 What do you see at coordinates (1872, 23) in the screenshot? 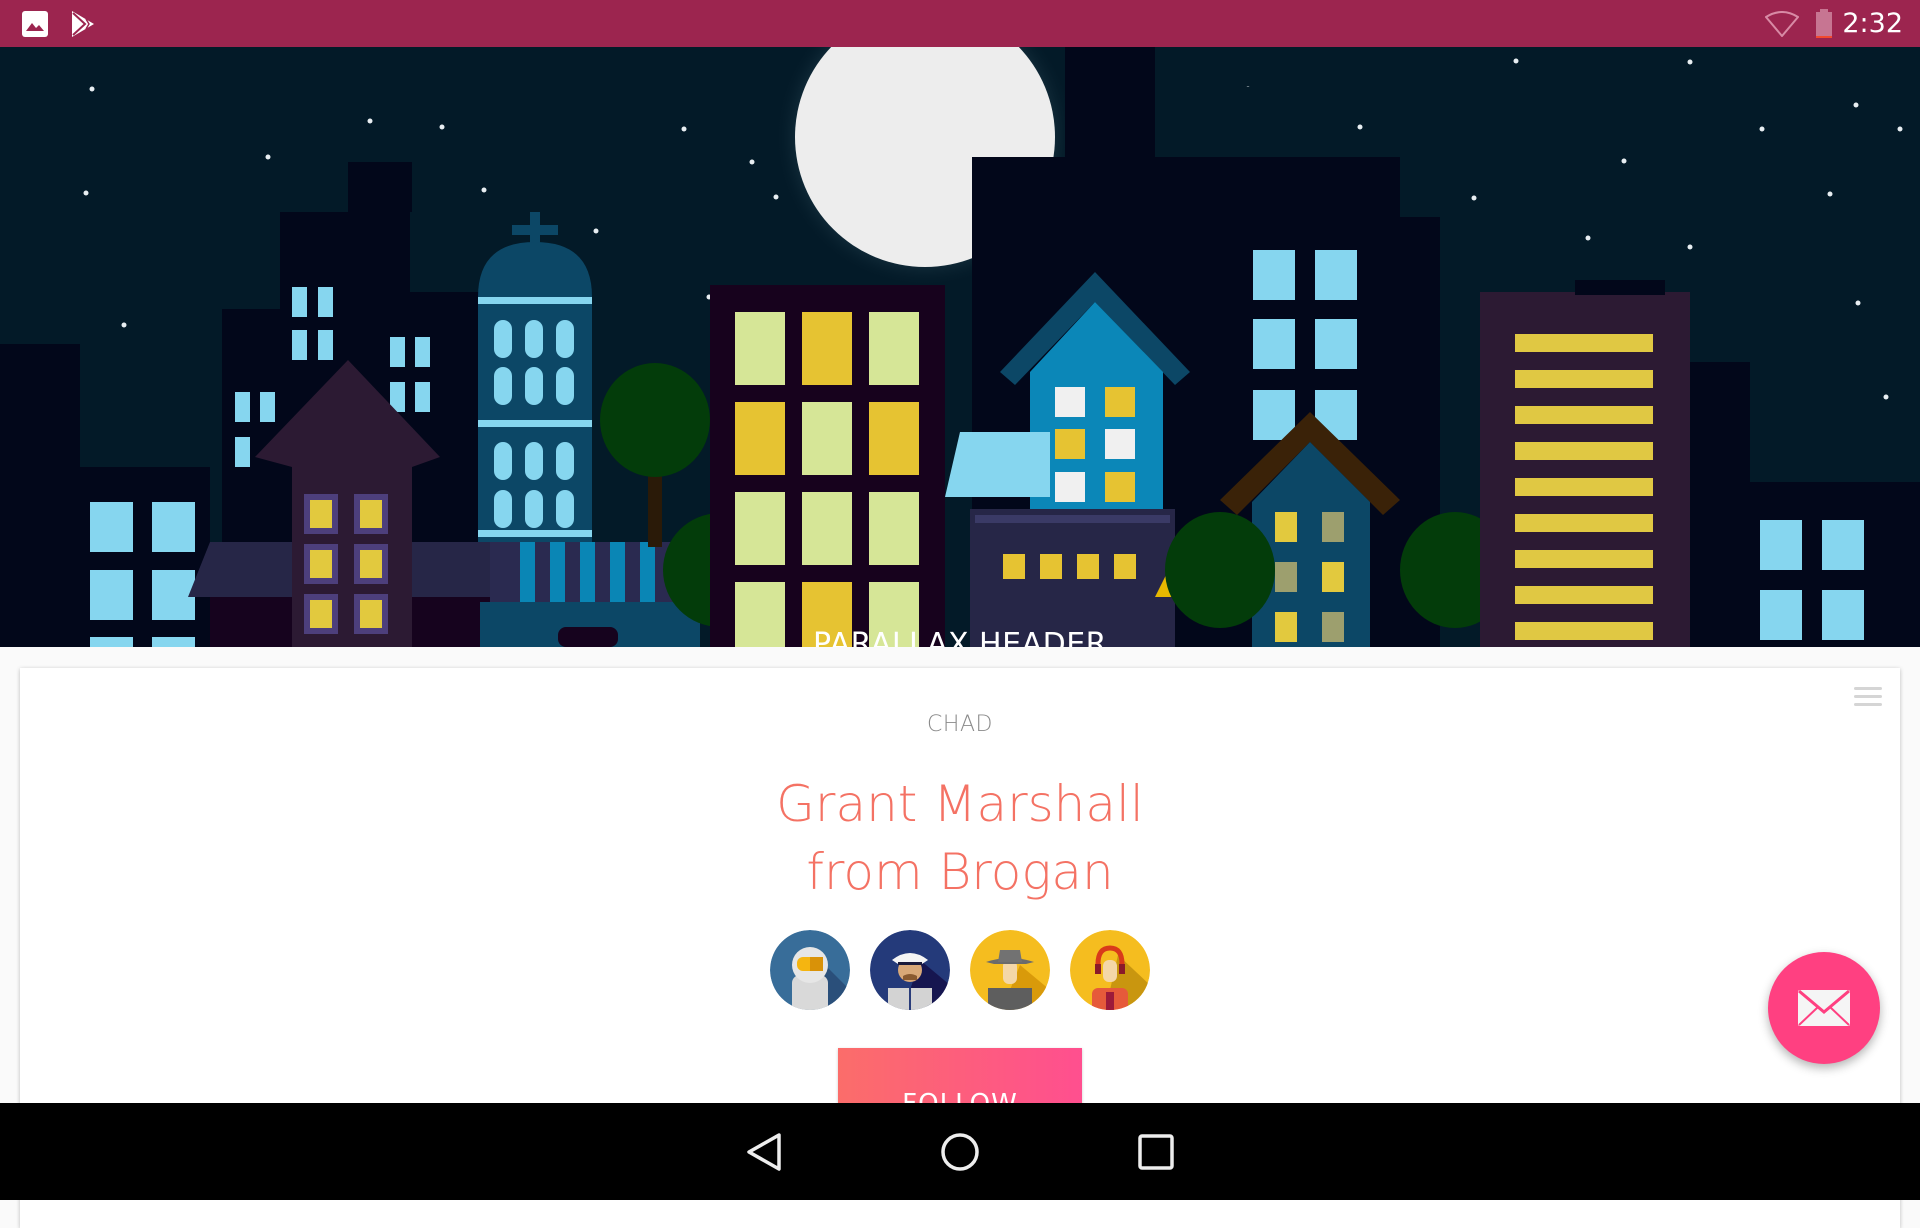
I see `status-time: 2:32` at bounding box center [1872, 23].